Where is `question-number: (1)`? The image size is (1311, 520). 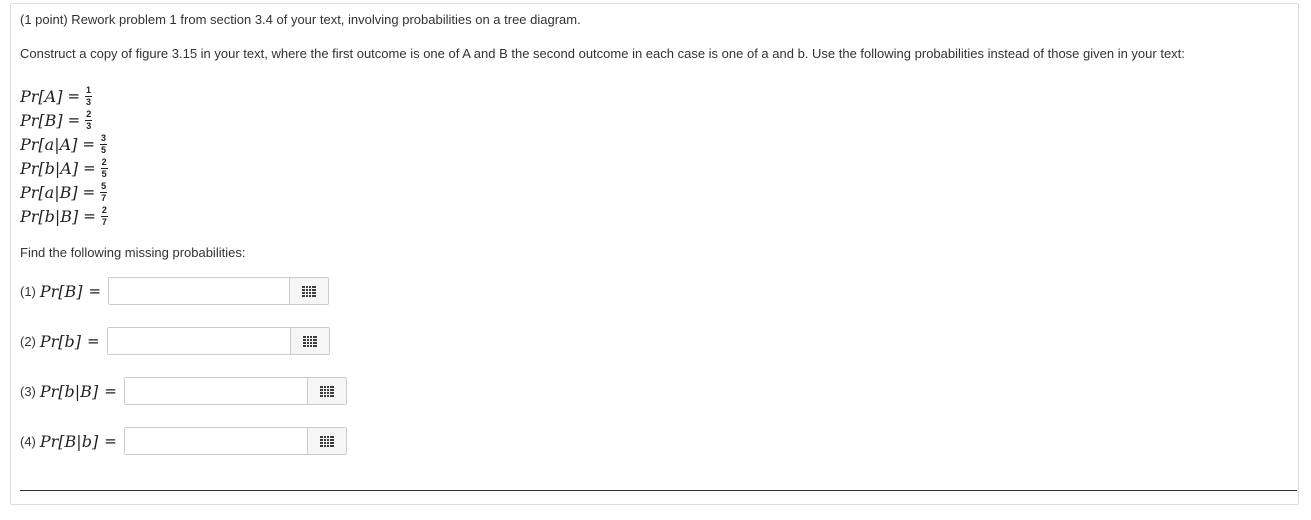
question-number: (1) is located at coordinates (28, 291).